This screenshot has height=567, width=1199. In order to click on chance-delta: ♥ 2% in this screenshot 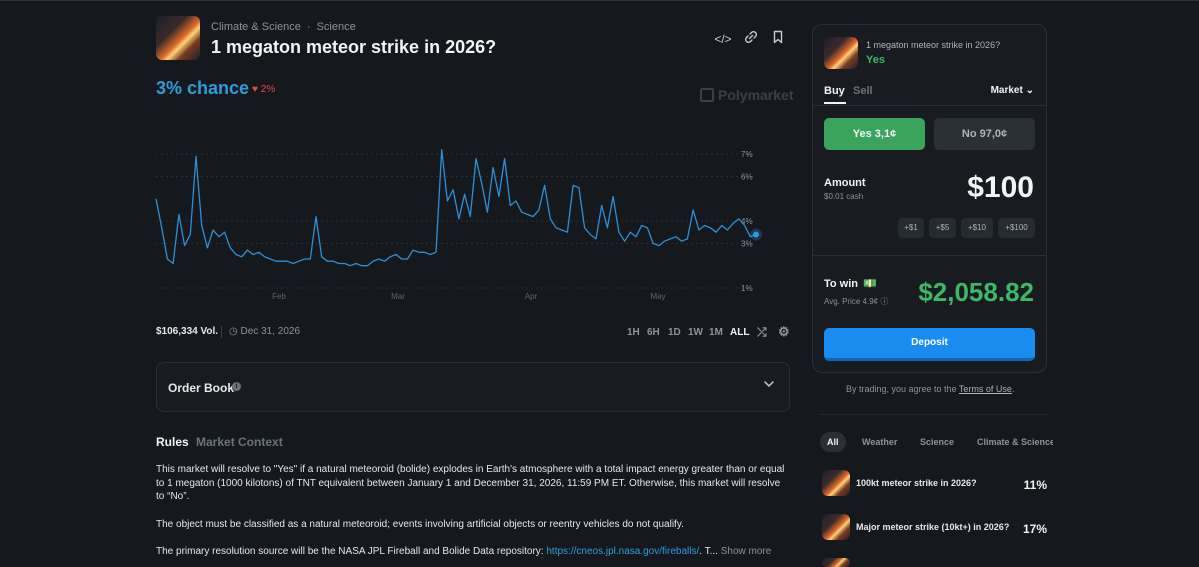, I will do `click(264, 89)`.